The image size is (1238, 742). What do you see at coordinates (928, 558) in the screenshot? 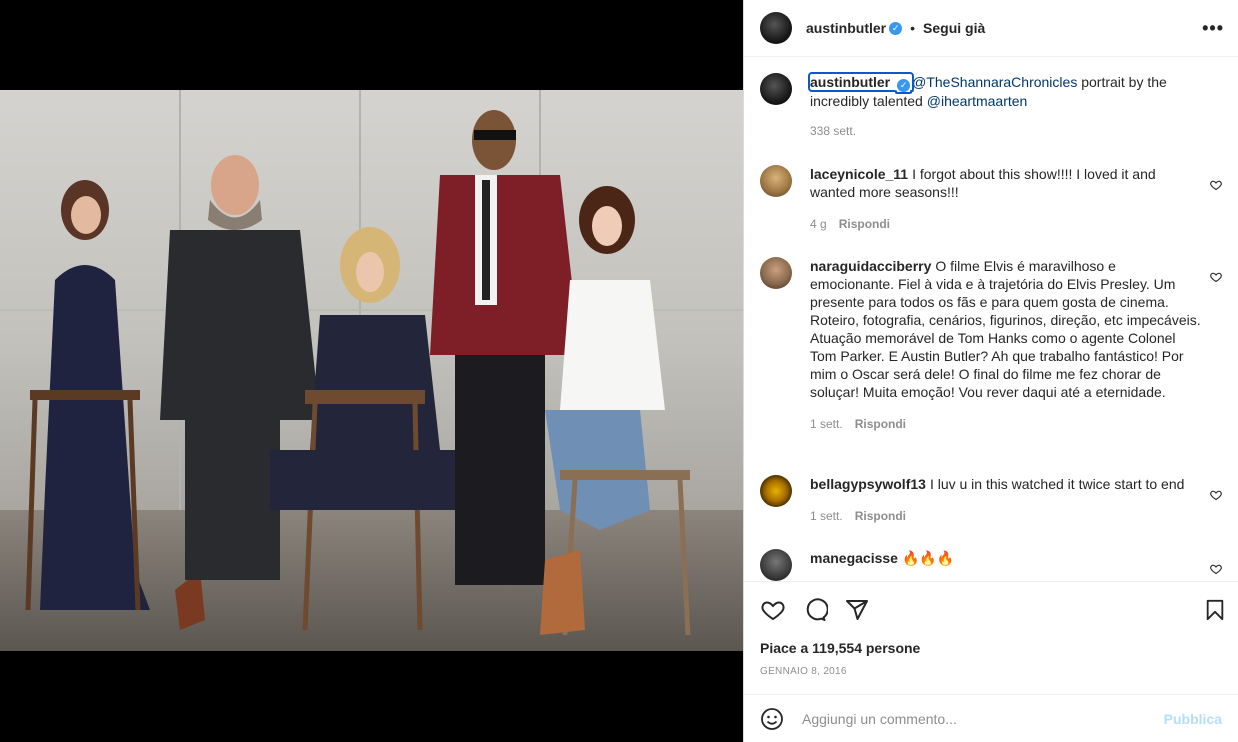
I see `comment-text: 🔥🔥🔥` at bounding box center [928, 558].